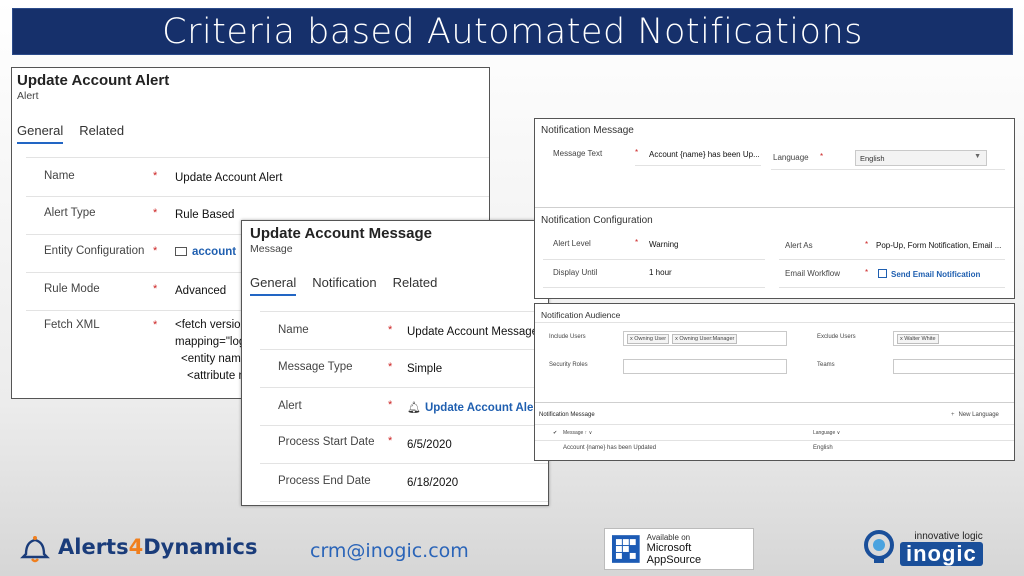 The image size is (1024, 576). What do you see at coordinates (791, 157) in the screenshot?
I see `language-label: Language` at bounding box center [791, 157].